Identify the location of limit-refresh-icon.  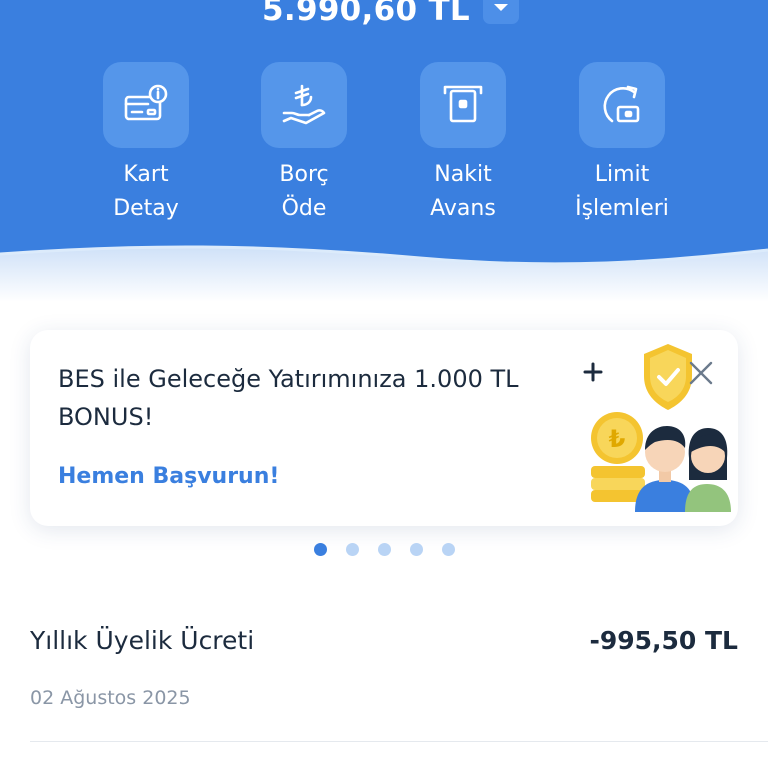
(621, 104).